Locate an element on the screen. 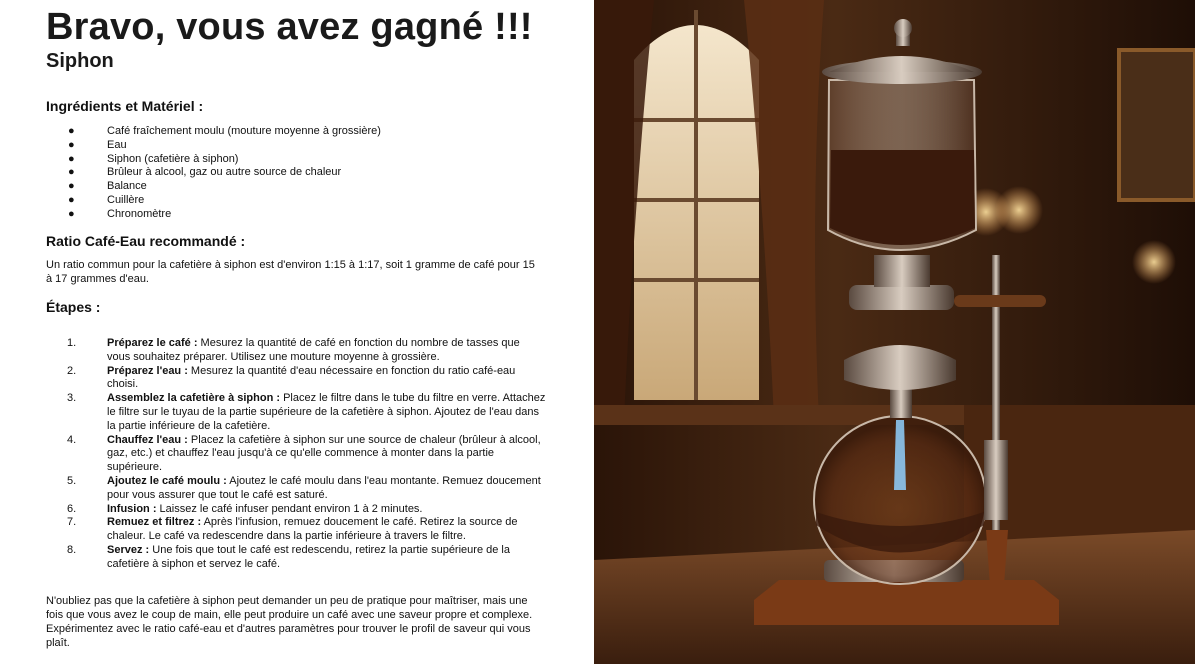  list-item: ● Siphon (cafetière à siphon) is located at coordinates (306, 160).